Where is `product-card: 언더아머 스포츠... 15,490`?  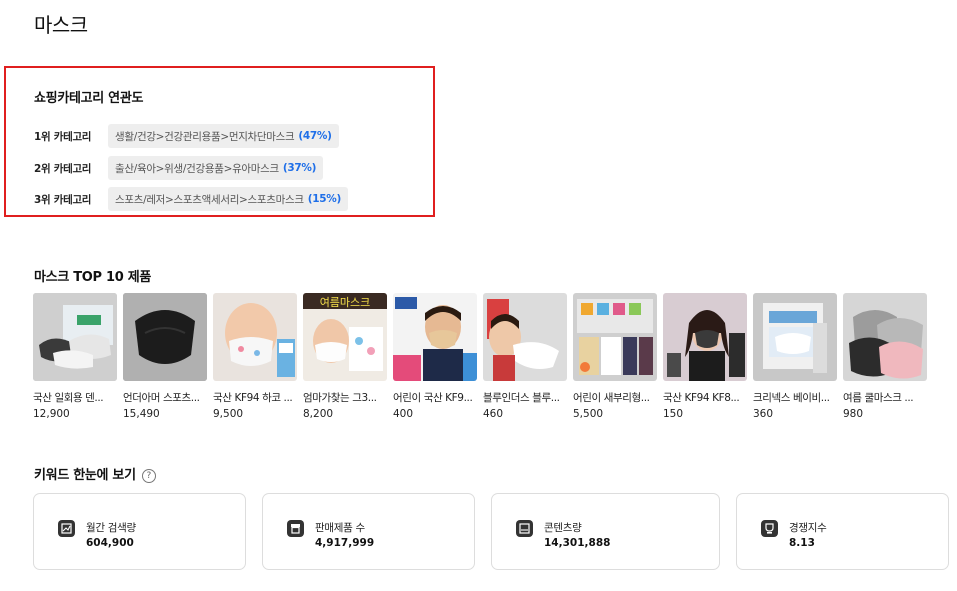
product-card: 언더아머 스포츠... 15,490 is located at coordinates (165, 356).